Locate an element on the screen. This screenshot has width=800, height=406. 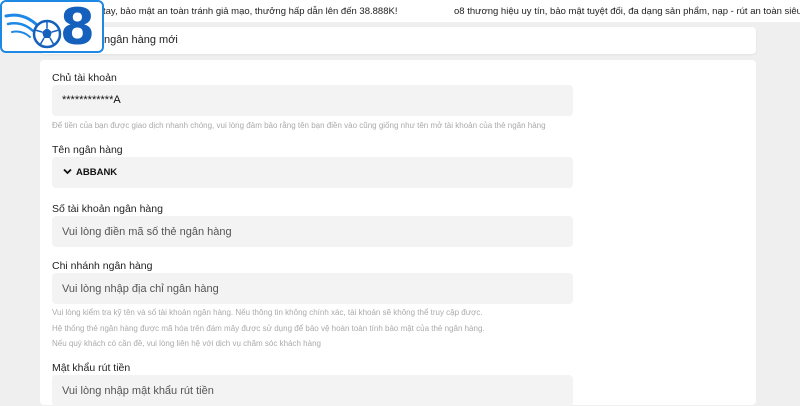
branch-placeholder: Vui lòng nhập địa chỉ ngân hàng is located at coordinates (140, 289).